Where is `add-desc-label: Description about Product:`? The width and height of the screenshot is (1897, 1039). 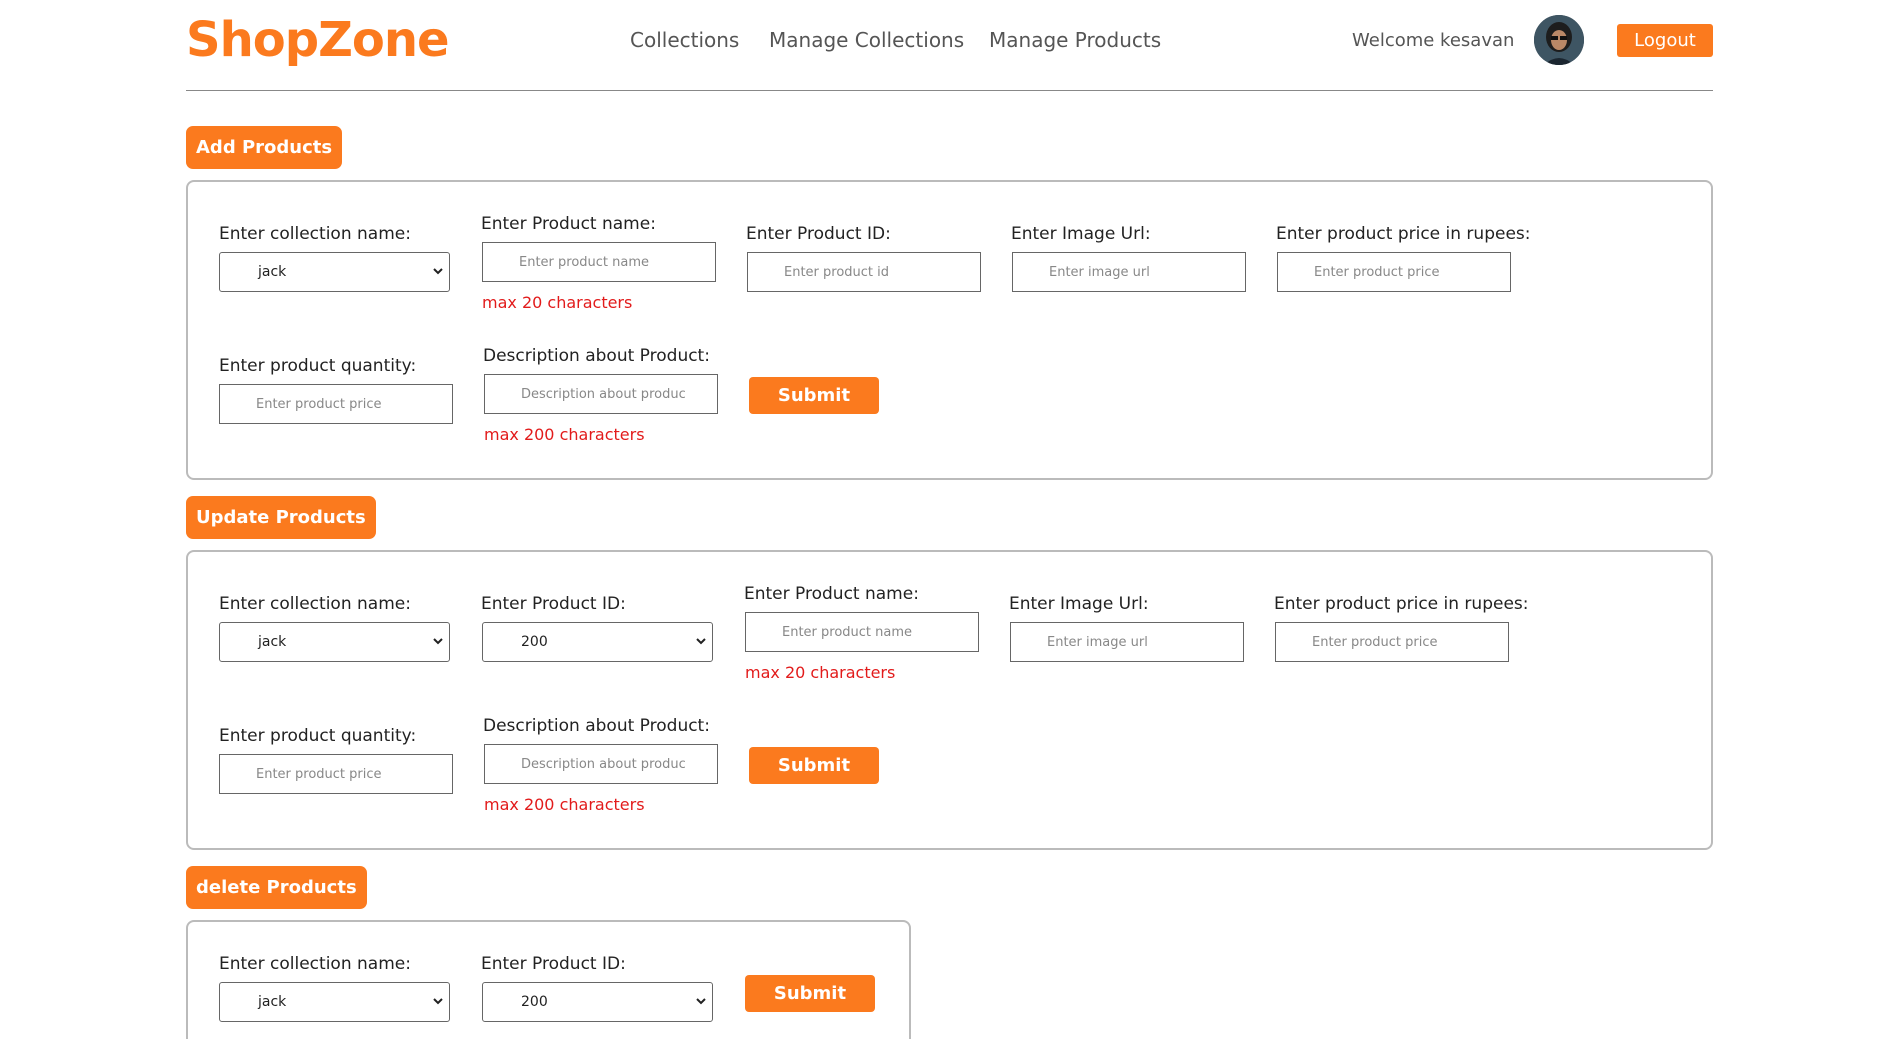
add-desc-label: Description about Product: is located at coordinates (596, 356).